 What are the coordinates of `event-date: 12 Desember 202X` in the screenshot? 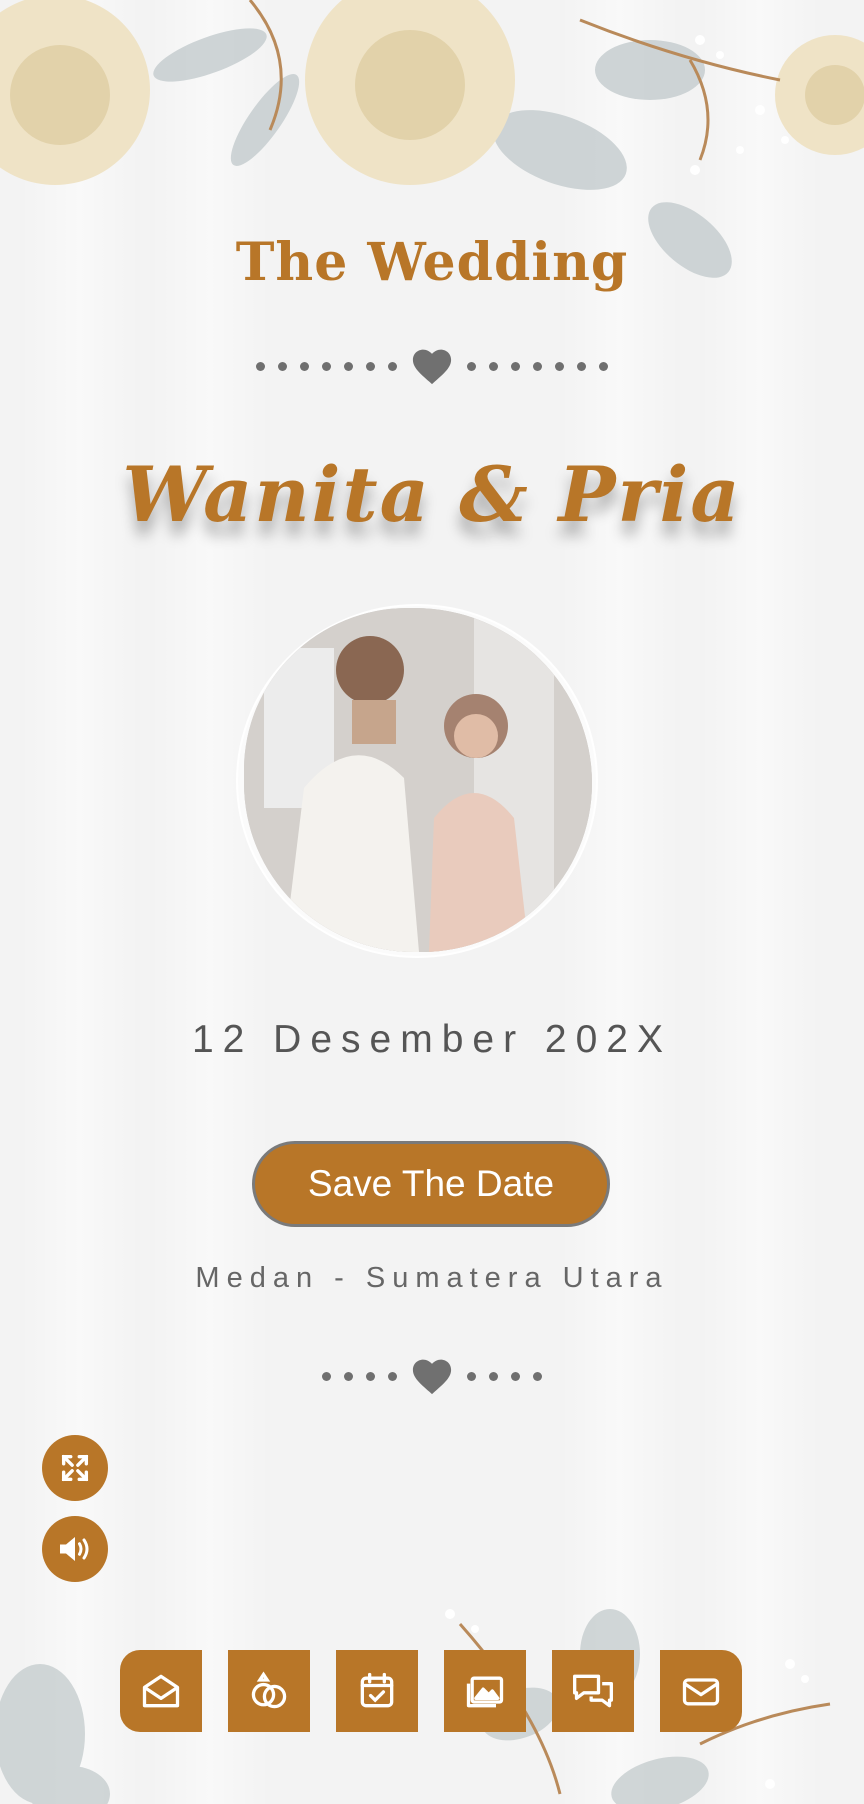 It's located at (432, 1039).